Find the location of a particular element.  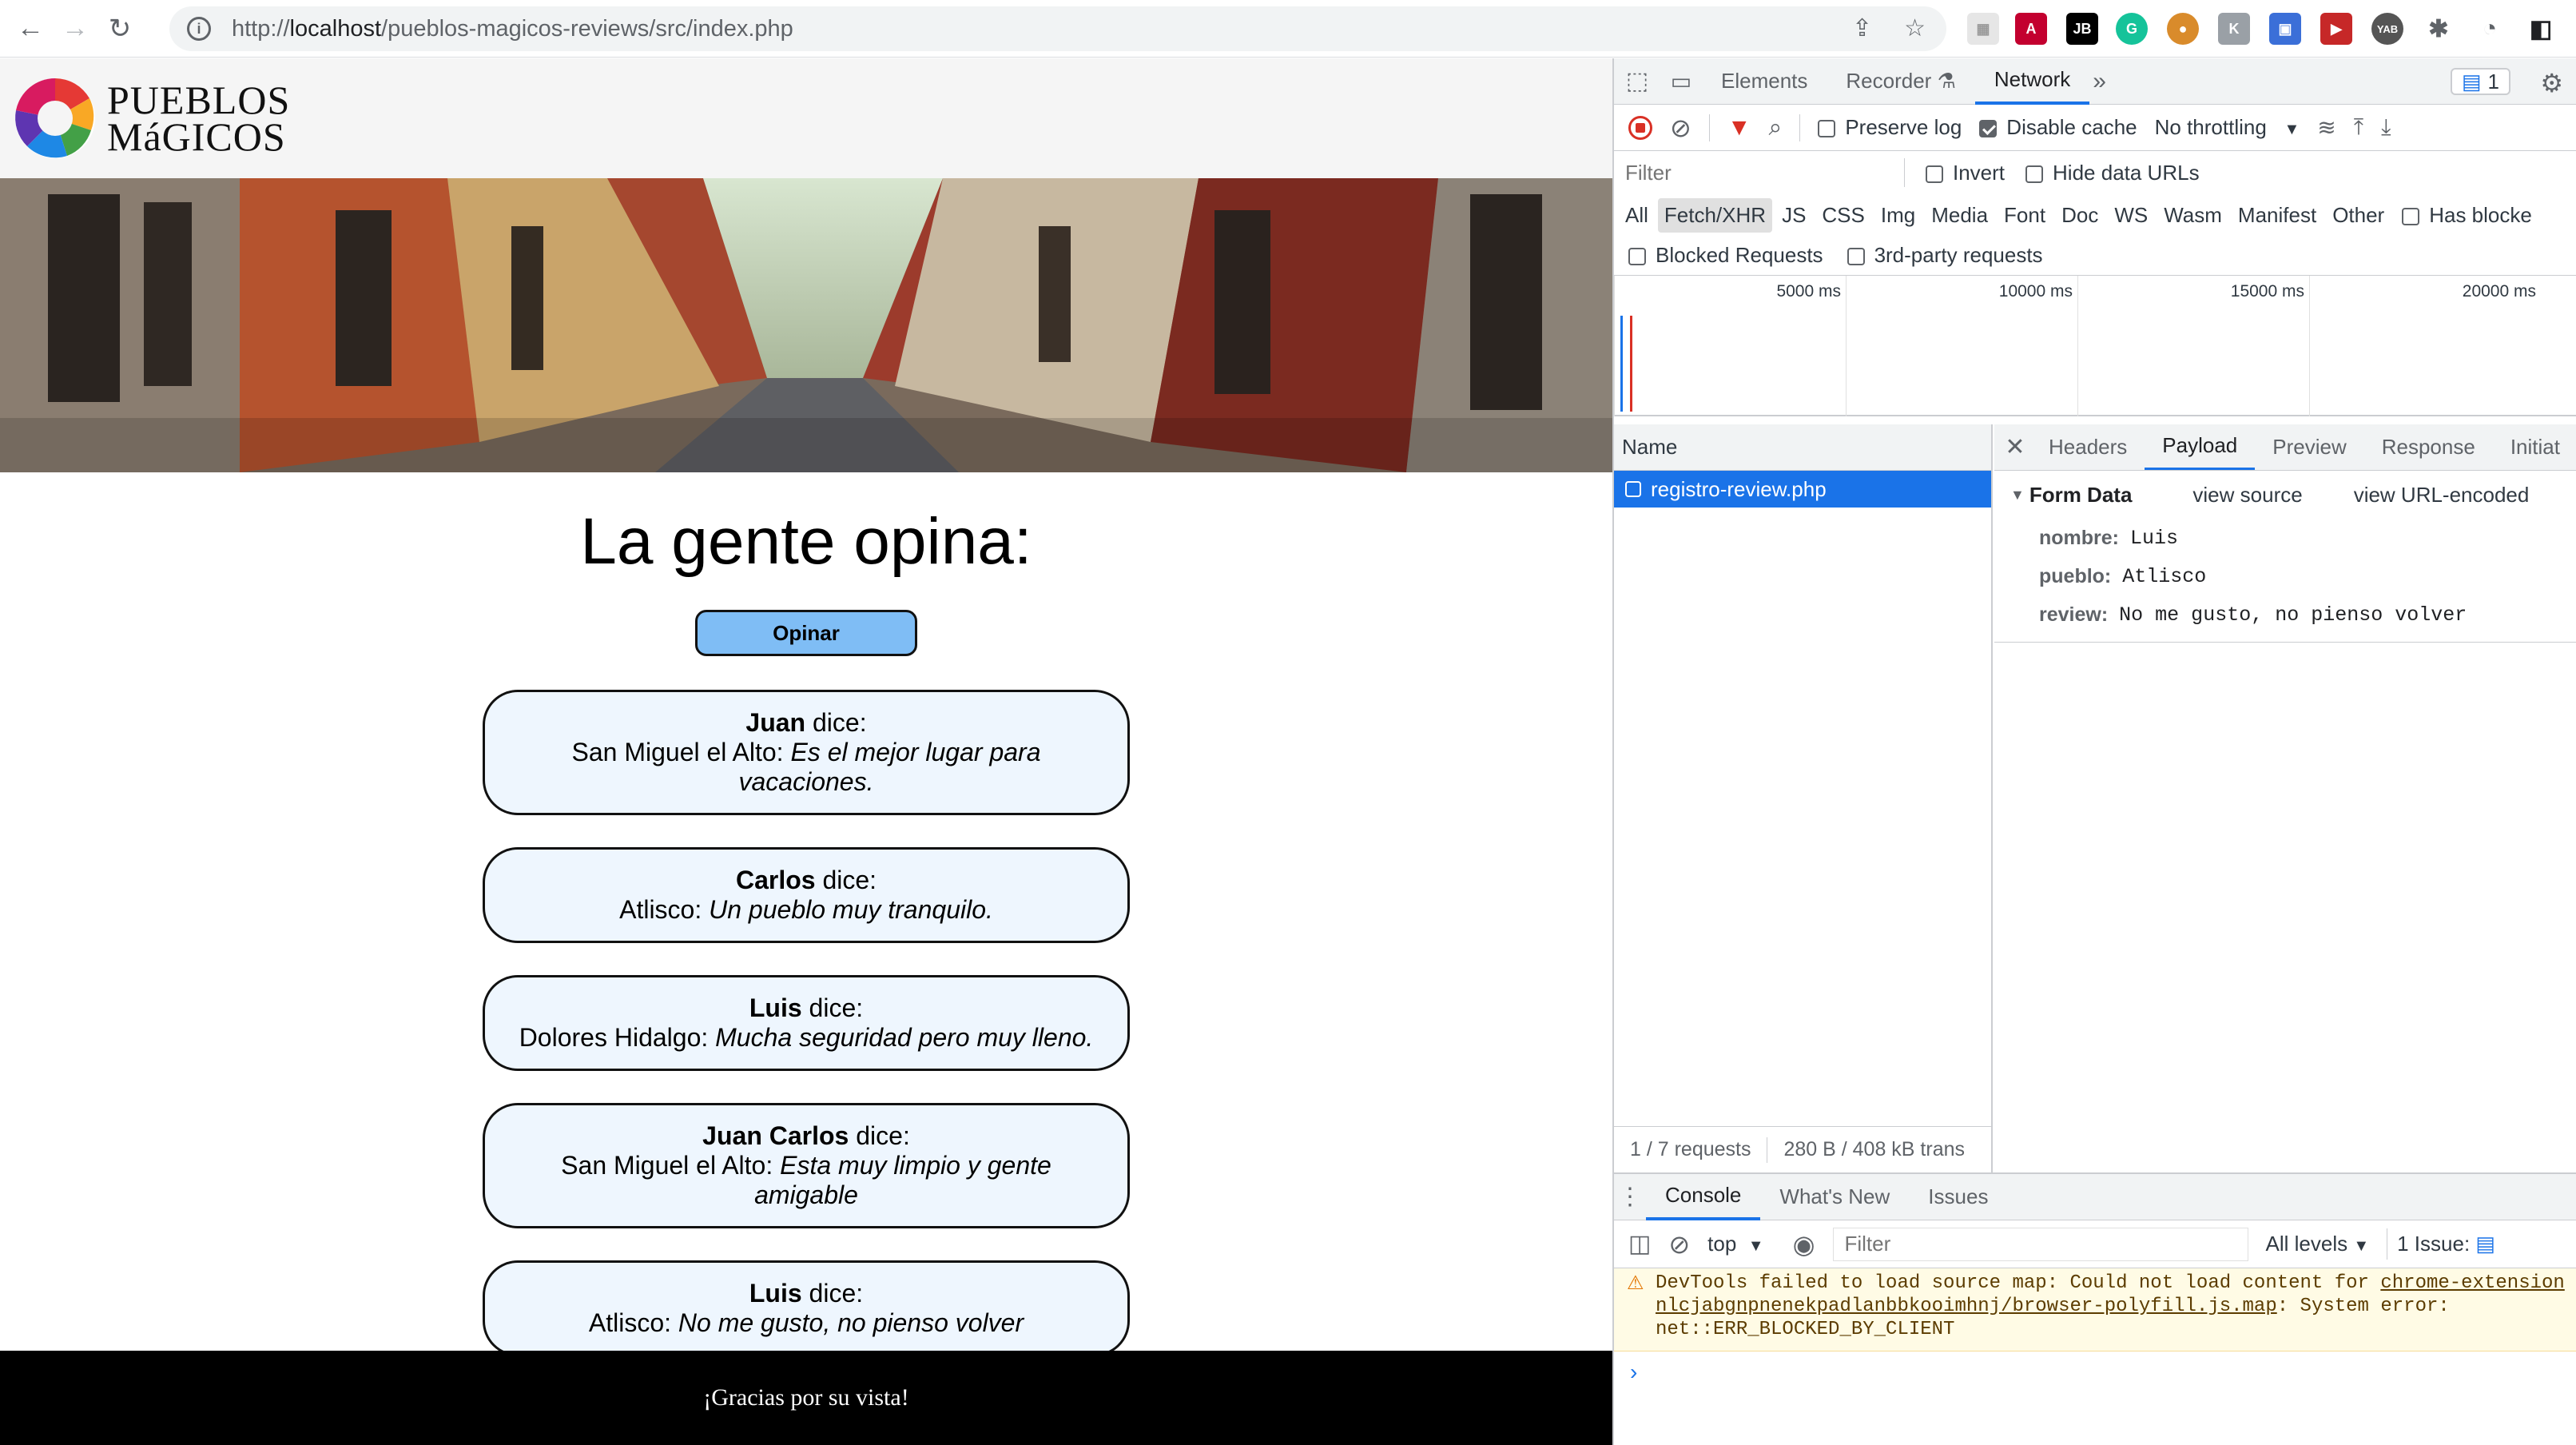

tab-network: Network is located at coordinates (2032, 81).